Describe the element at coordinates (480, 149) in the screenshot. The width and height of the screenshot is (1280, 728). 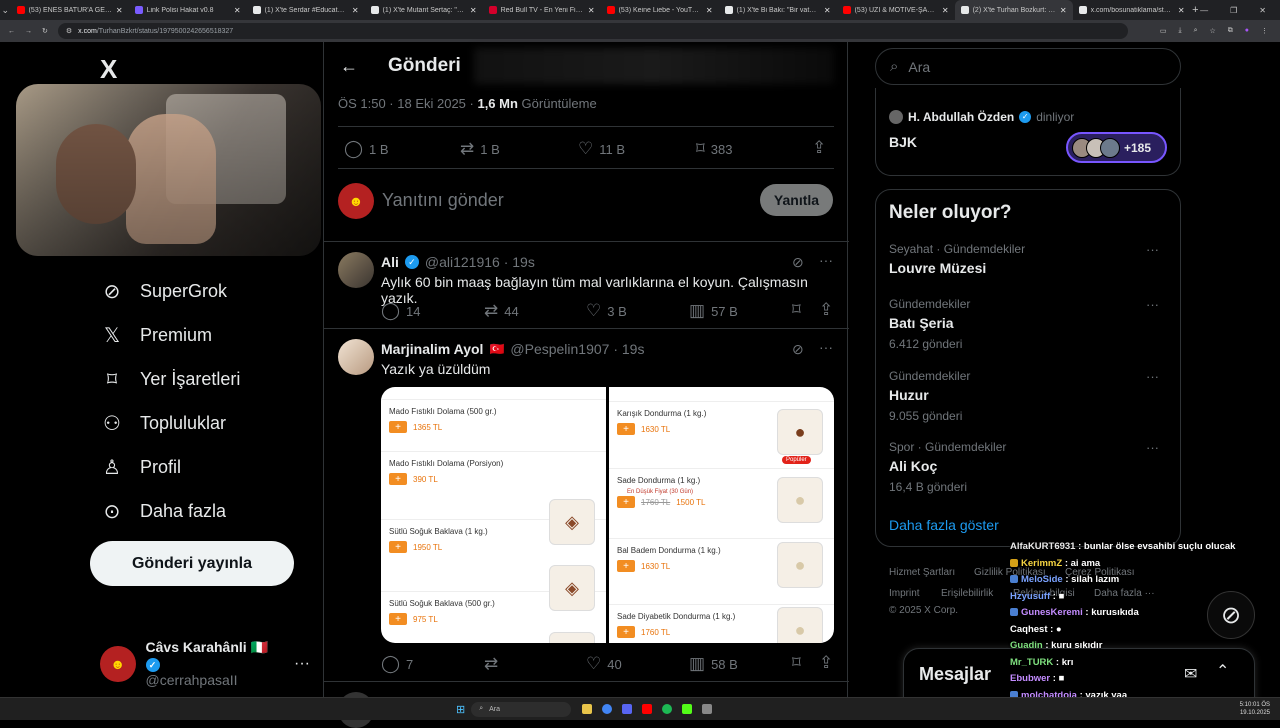
I see `repost-stat: ⇄ 1 B` at that location.